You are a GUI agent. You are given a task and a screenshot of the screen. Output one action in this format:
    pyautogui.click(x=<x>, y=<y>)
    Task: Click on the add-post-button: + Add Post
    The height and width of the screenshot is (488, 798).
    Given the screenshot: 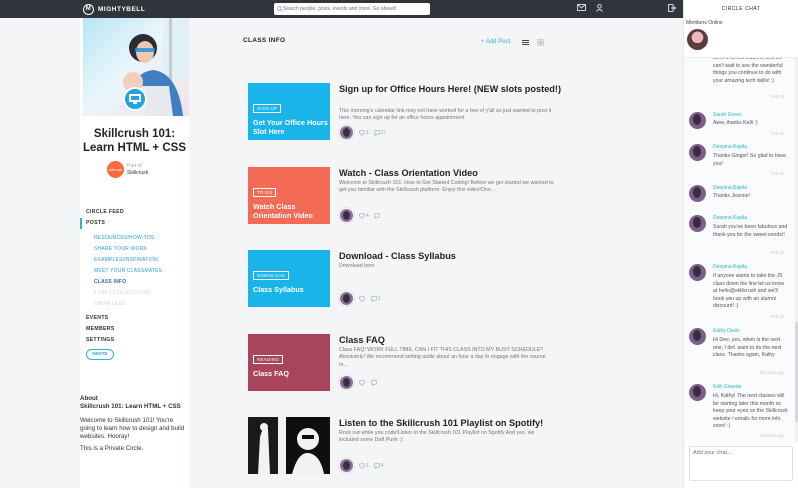 What is the action you would take?
    pyautogui.click(x=495, y=42)
    